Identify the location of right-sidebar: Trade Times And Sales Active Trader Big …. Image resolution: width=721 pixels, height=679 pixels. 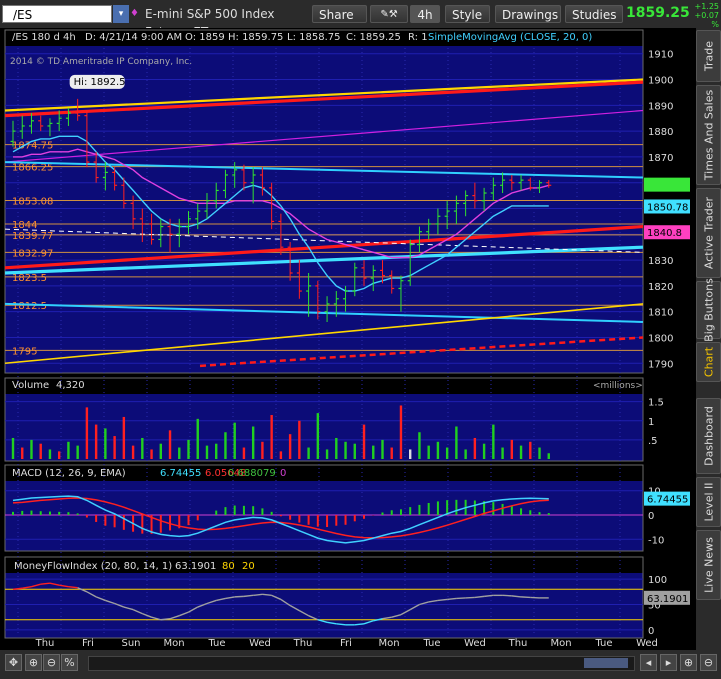
(708, 345).